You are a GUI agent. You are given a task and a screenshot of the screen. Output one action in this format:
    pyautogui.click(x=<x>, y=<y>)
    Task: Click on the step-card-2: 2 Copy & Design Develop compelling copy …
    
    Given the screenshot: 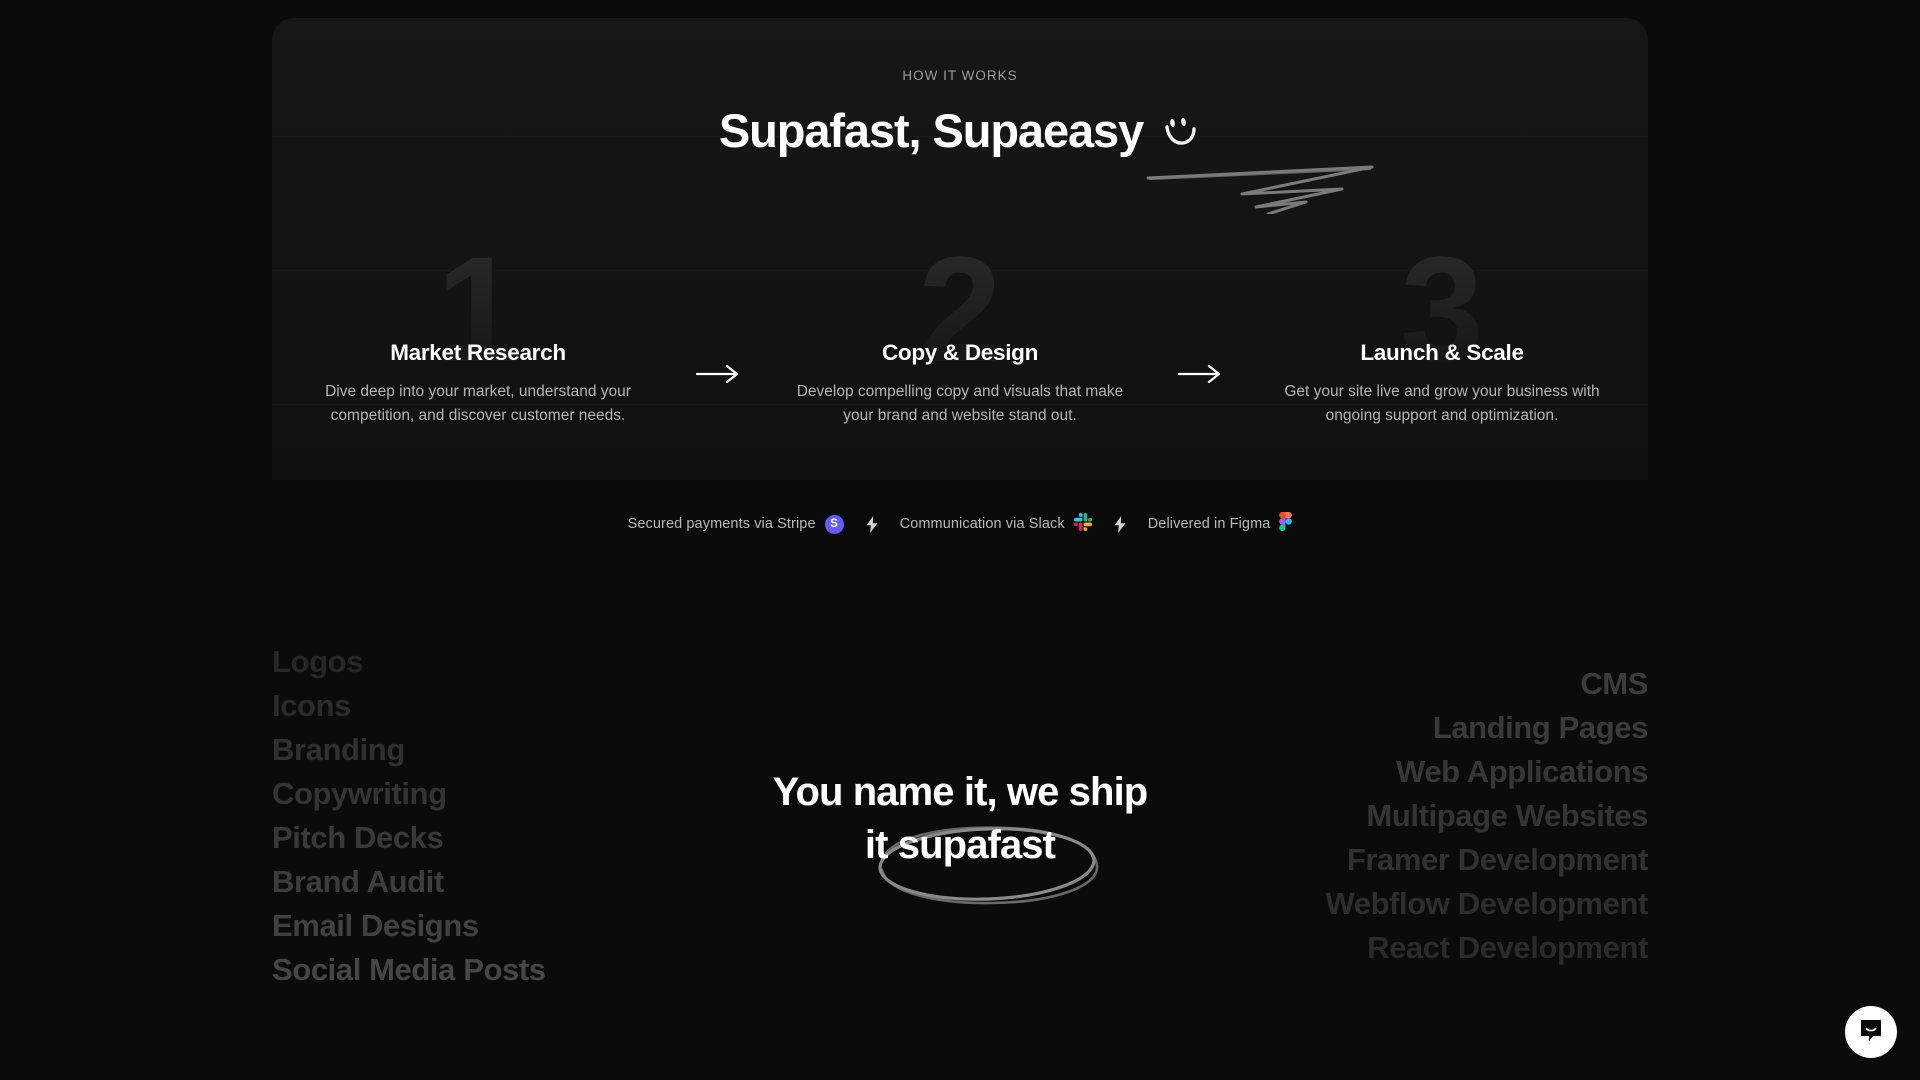 What is the action you would take?
    pyautogui.click(x=960, y=331)
    